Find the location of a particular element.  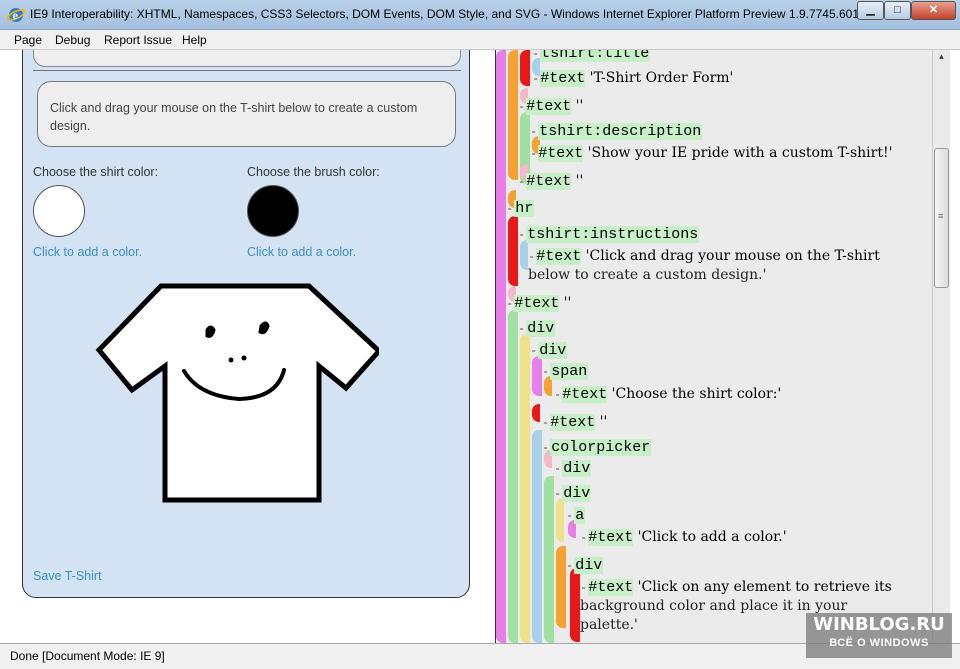

tree-node: - tshirt:title is located at coordinates (591, 57).